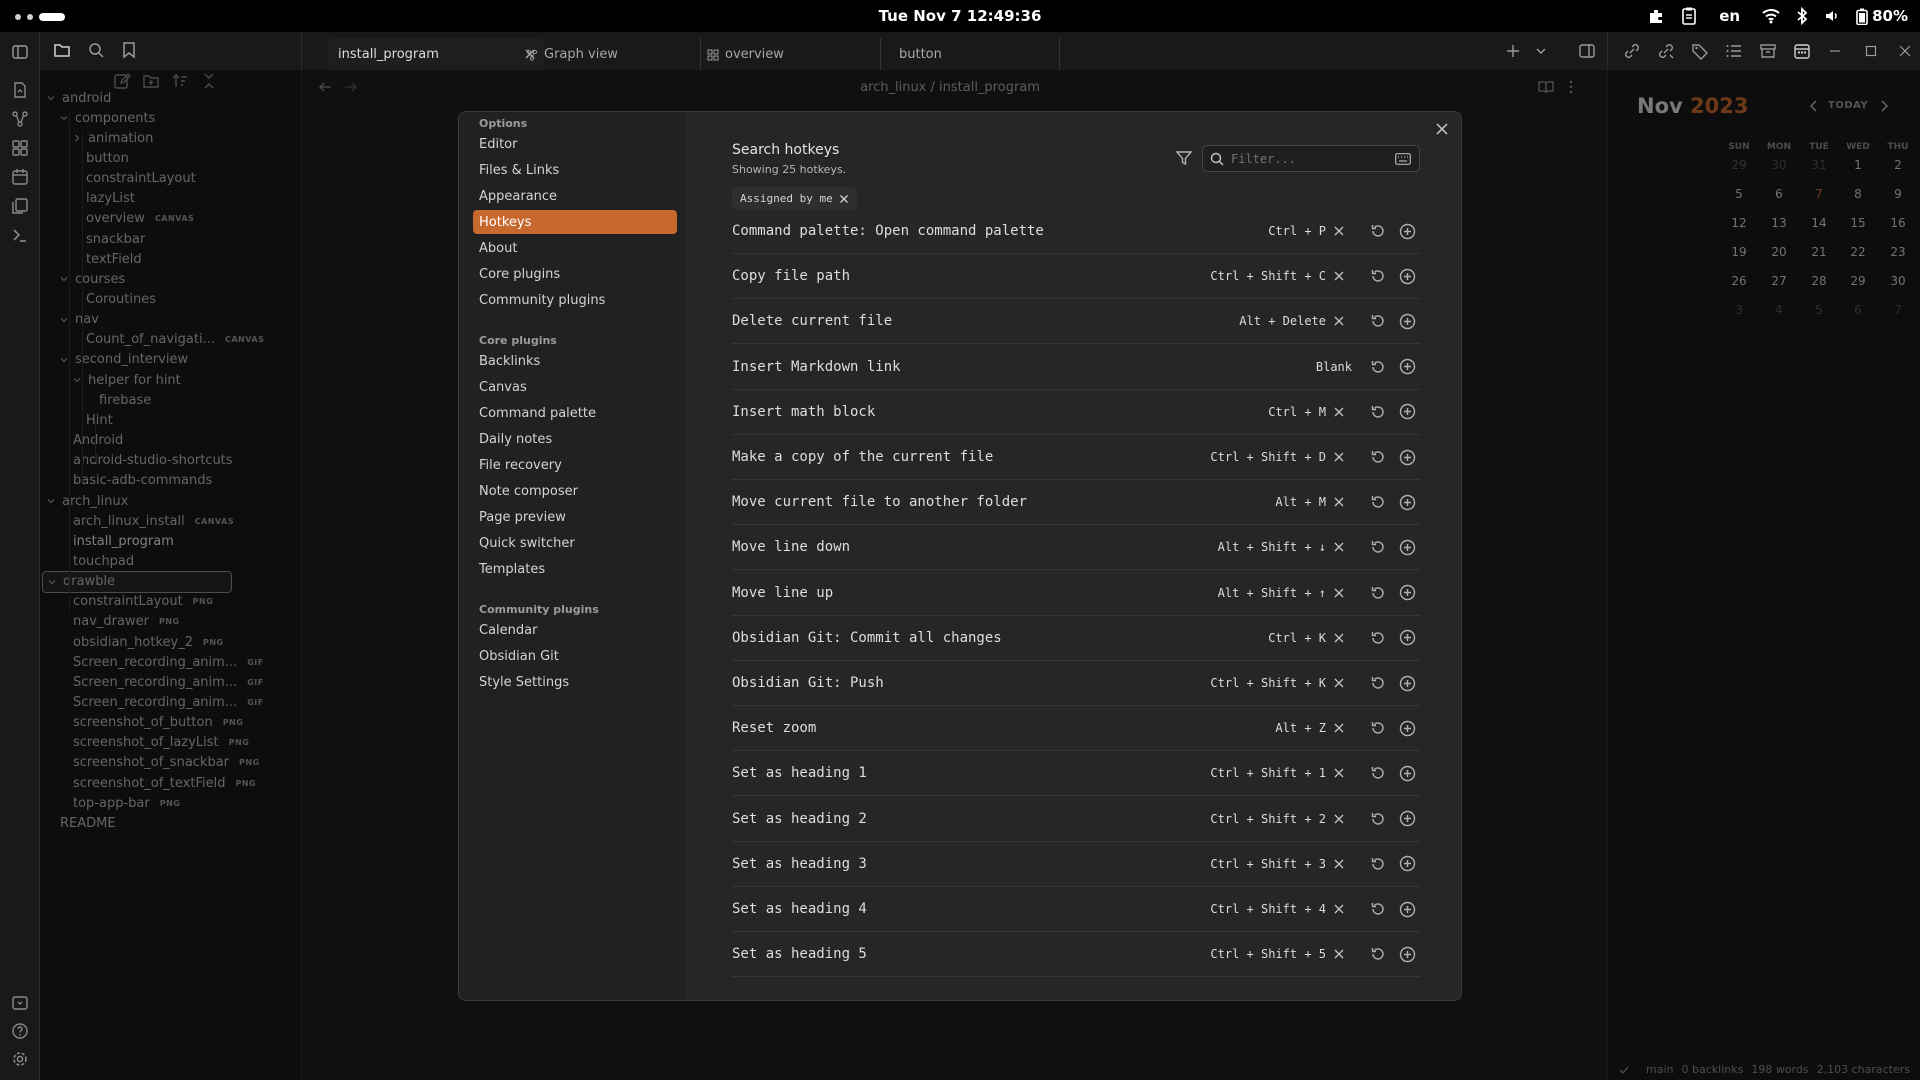 The width and height of the screenshot is (1920, 1080). I want to click on hotkey-keys: Alt + M, so click(1310, 502).